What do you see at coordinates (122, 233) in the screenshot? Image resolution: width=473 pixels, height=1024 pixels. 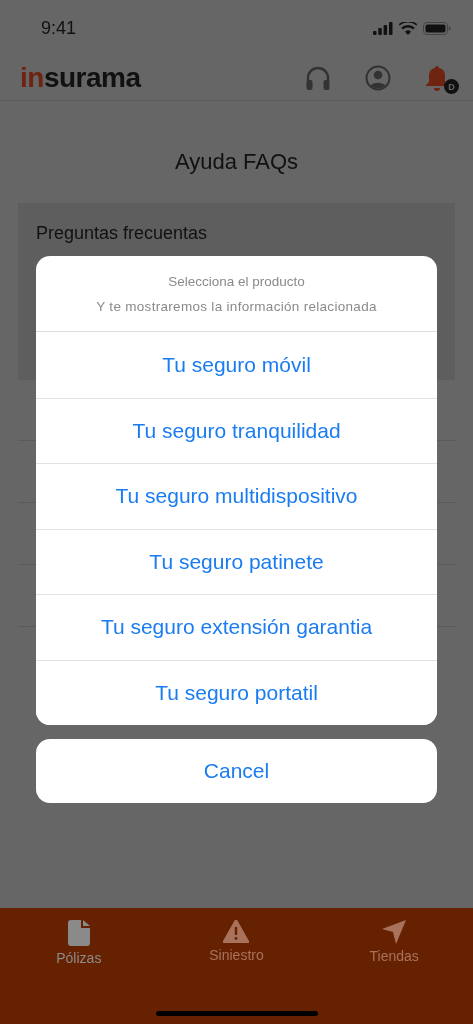 I see `card-title: Preguntas frecuentas` at bounding box center [122, 233].